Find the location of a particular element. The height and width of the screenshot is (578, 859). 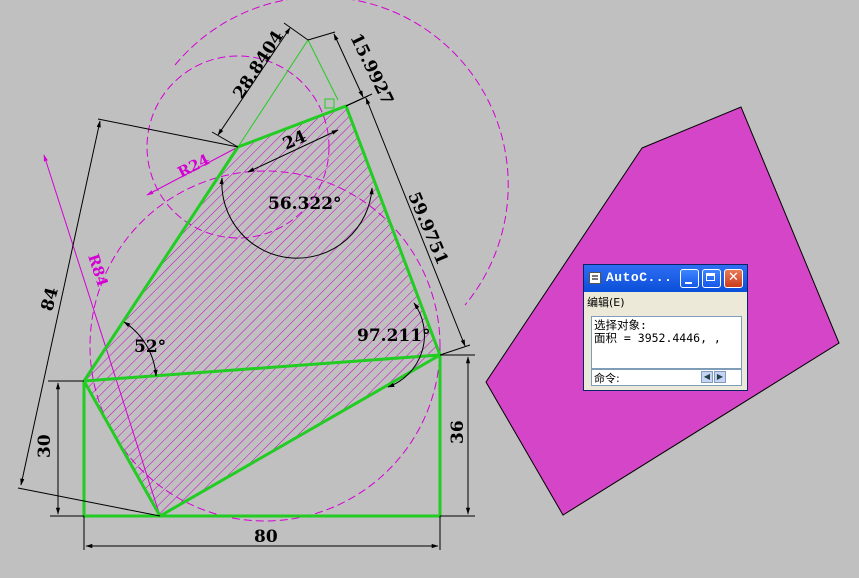

dim-36: 36 is located at coordinates (458, 432).